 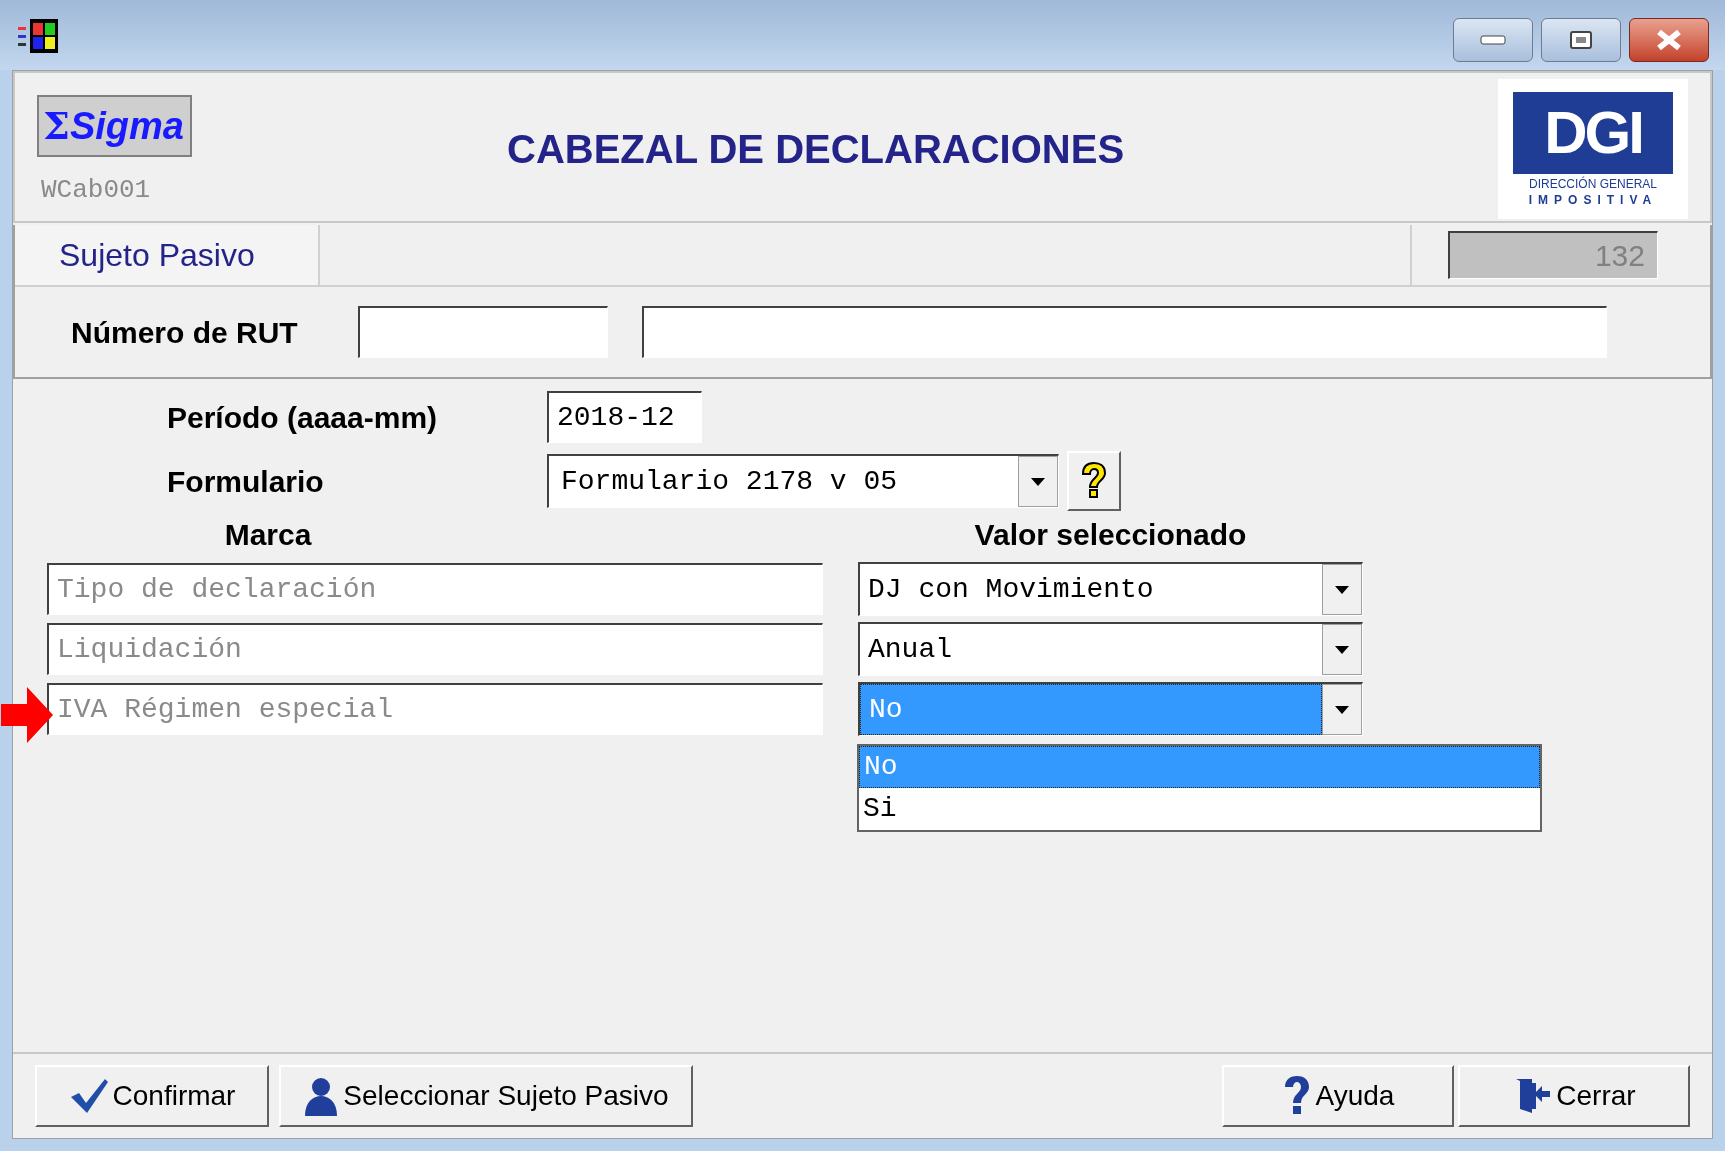 I want to click on column-heading: Valor seleccionado, so click(x=1110, y=535).